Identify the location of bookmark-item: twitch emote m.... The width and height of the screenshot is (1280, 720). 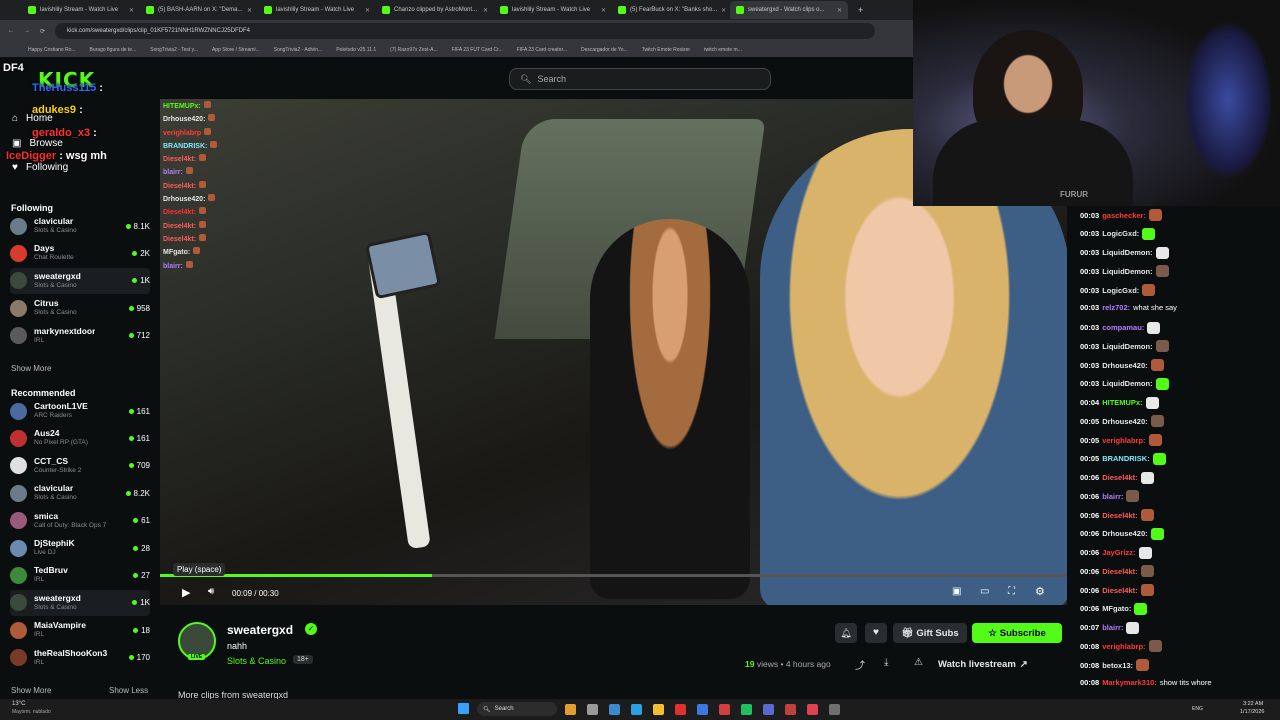
(723, 50).